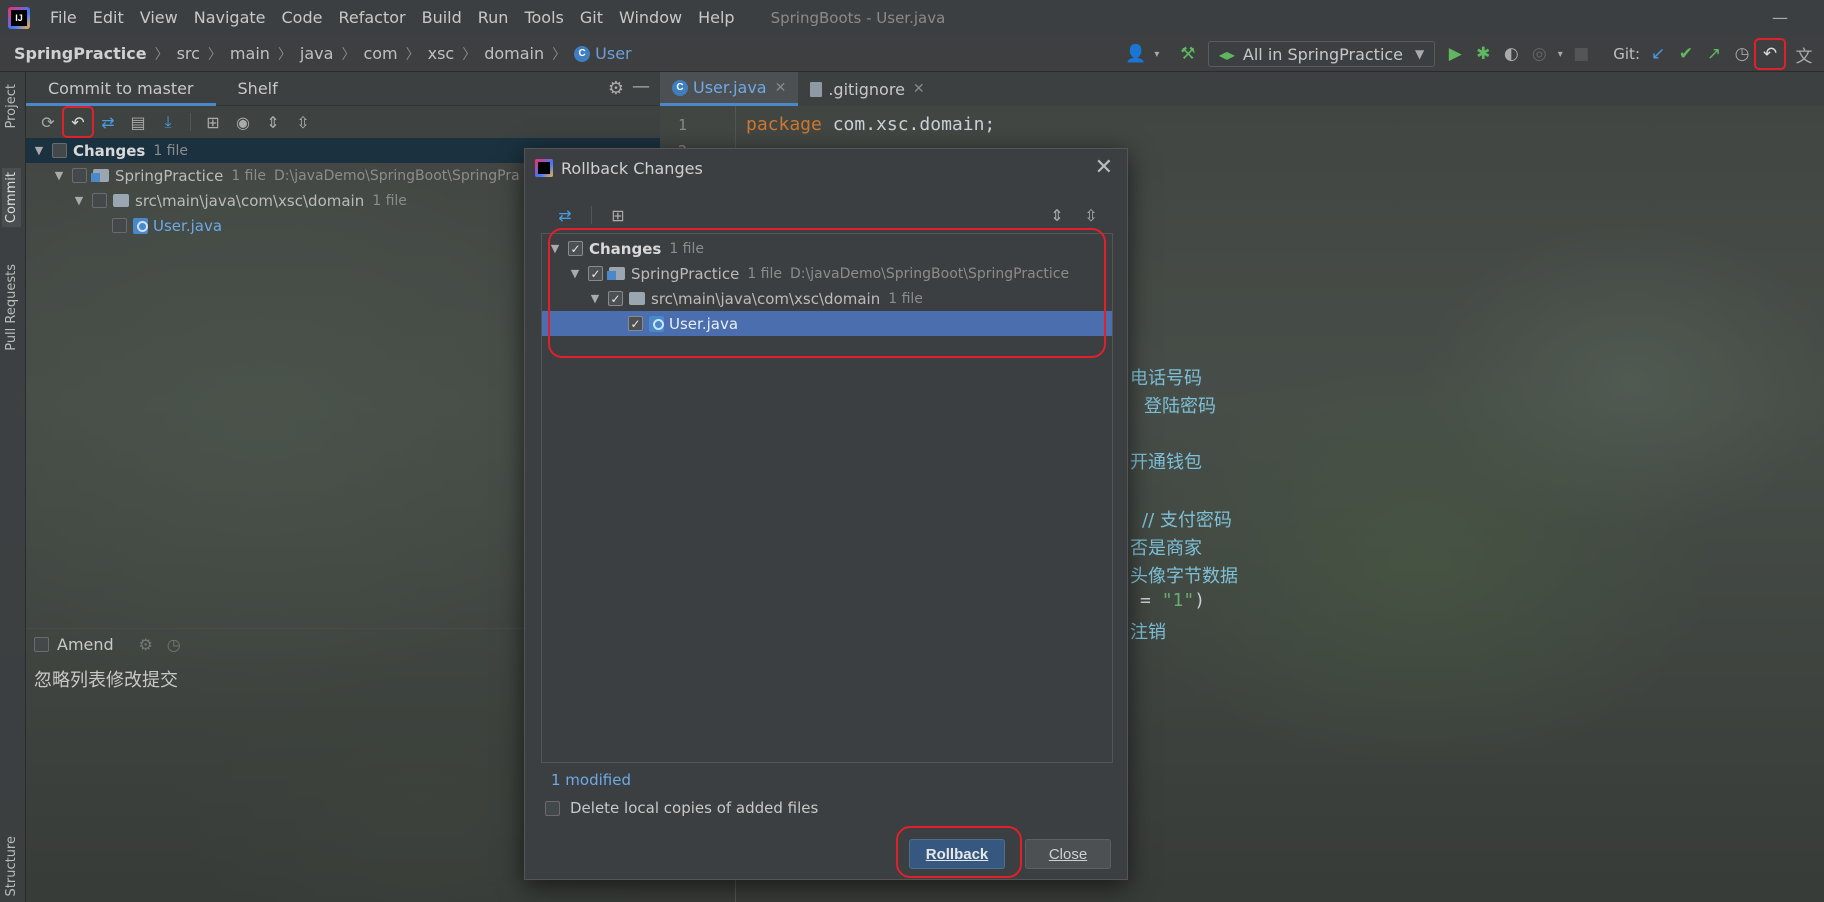 Image resolution: width=1824 pixels, height=902 pixels. I want to click on tool-tab-structure: Structure, so click(11, 866).